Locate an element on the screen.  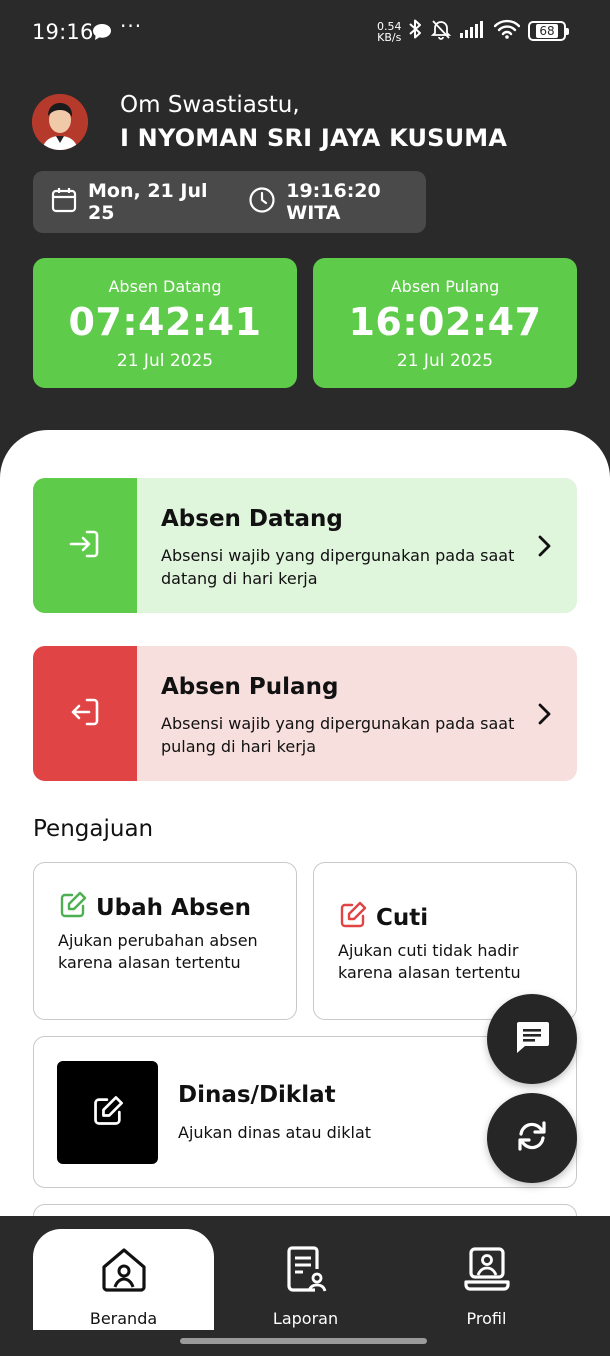
arrival-date: 21 Jul 2025 is located at coordinates (165, 361).